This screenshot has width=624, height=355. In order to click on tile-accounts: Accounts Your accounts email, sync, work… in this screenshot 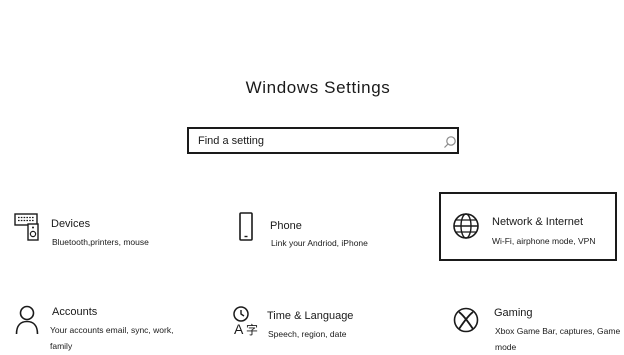, I will do `click(110, 325)`.